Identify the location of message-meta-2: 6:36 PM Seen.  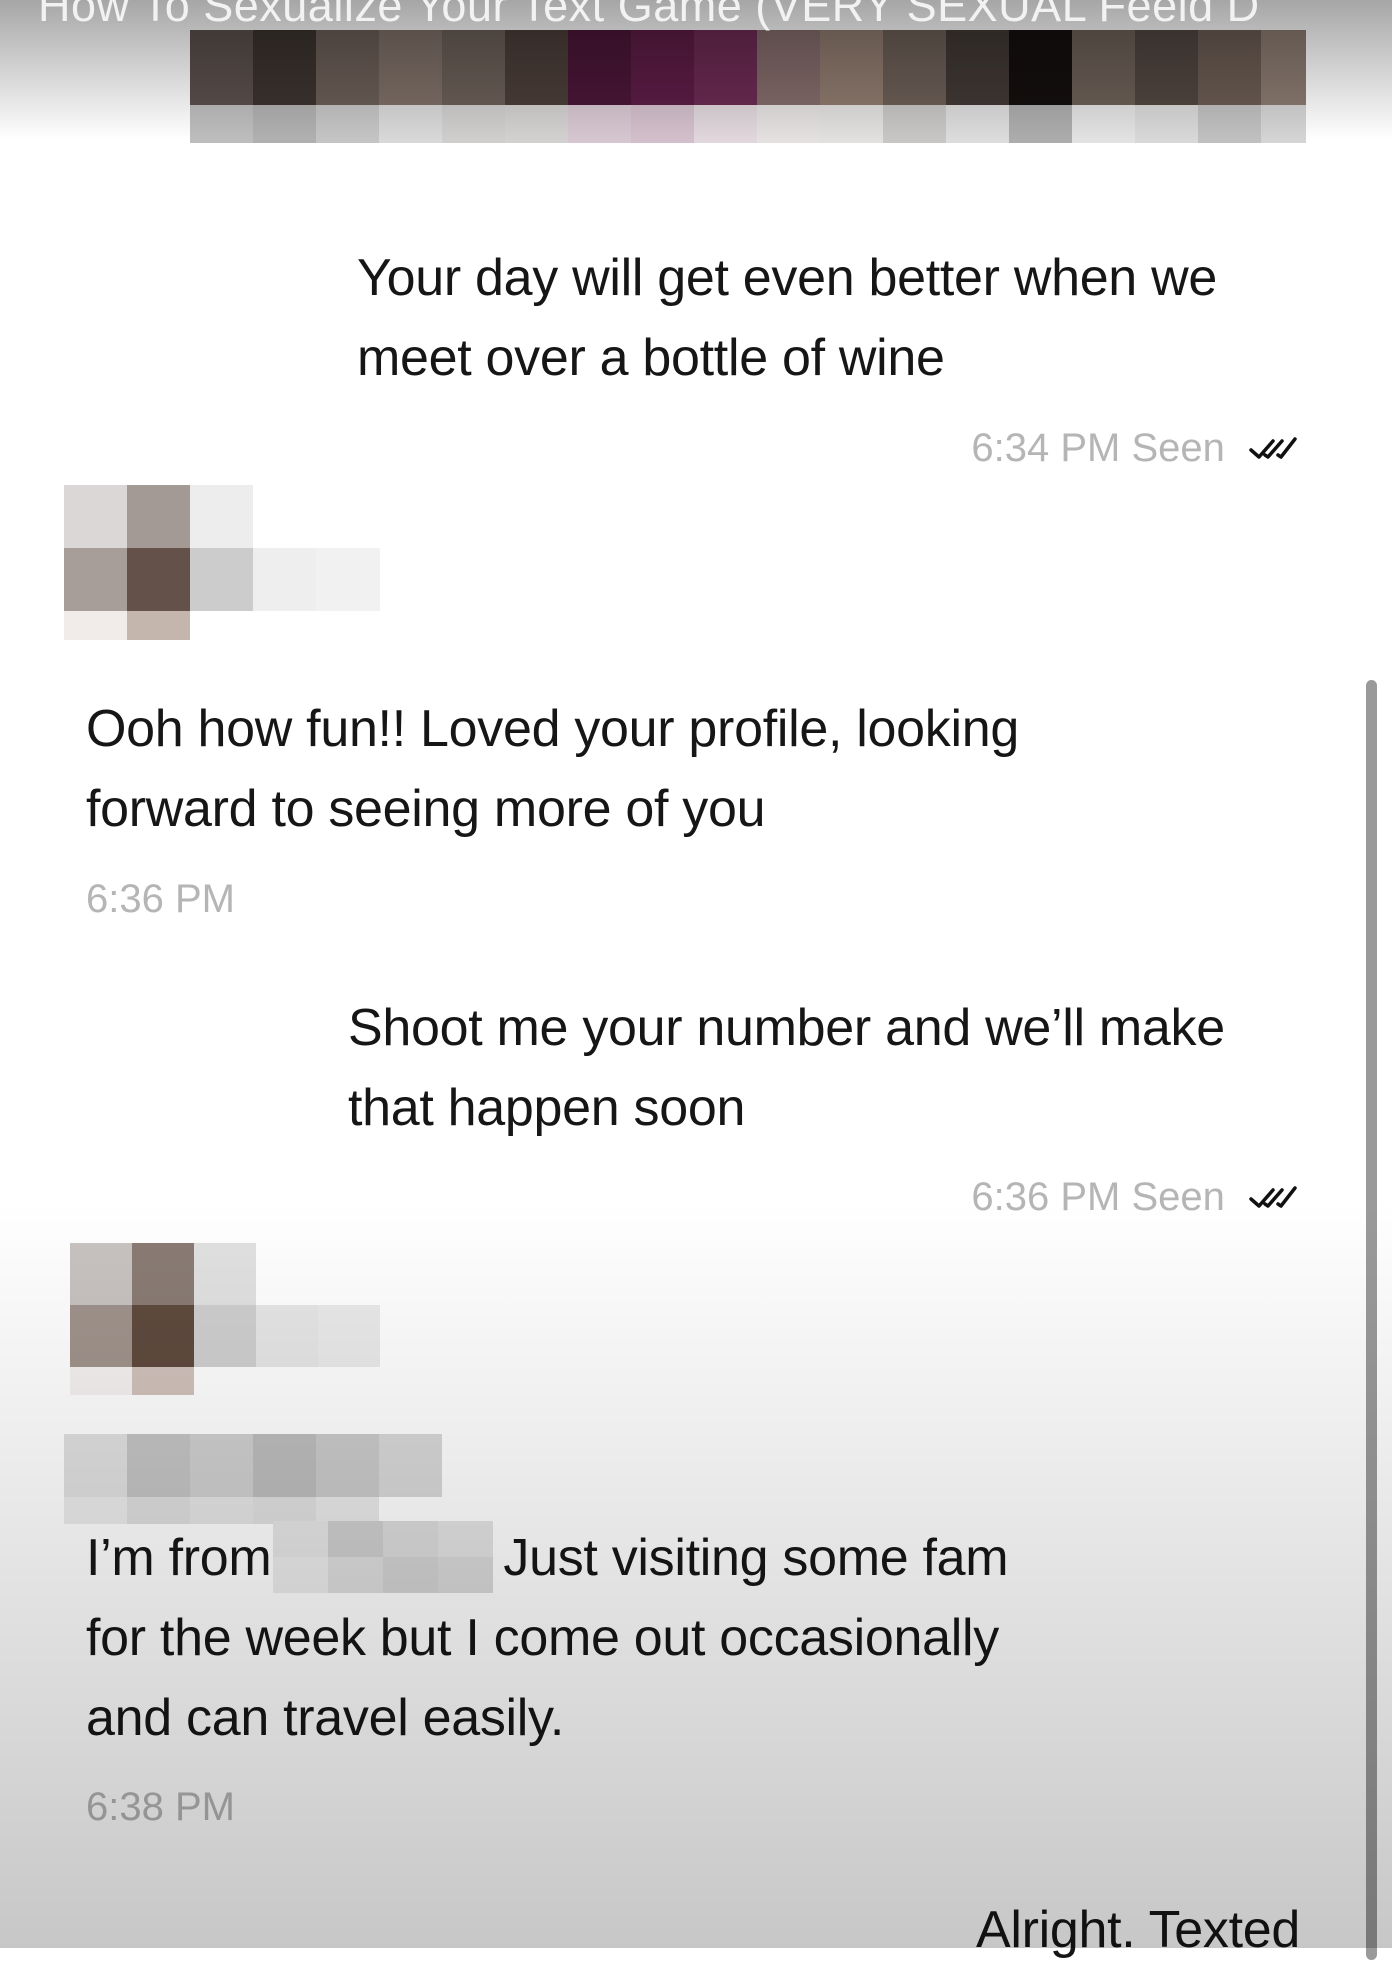
(1049, 1198).